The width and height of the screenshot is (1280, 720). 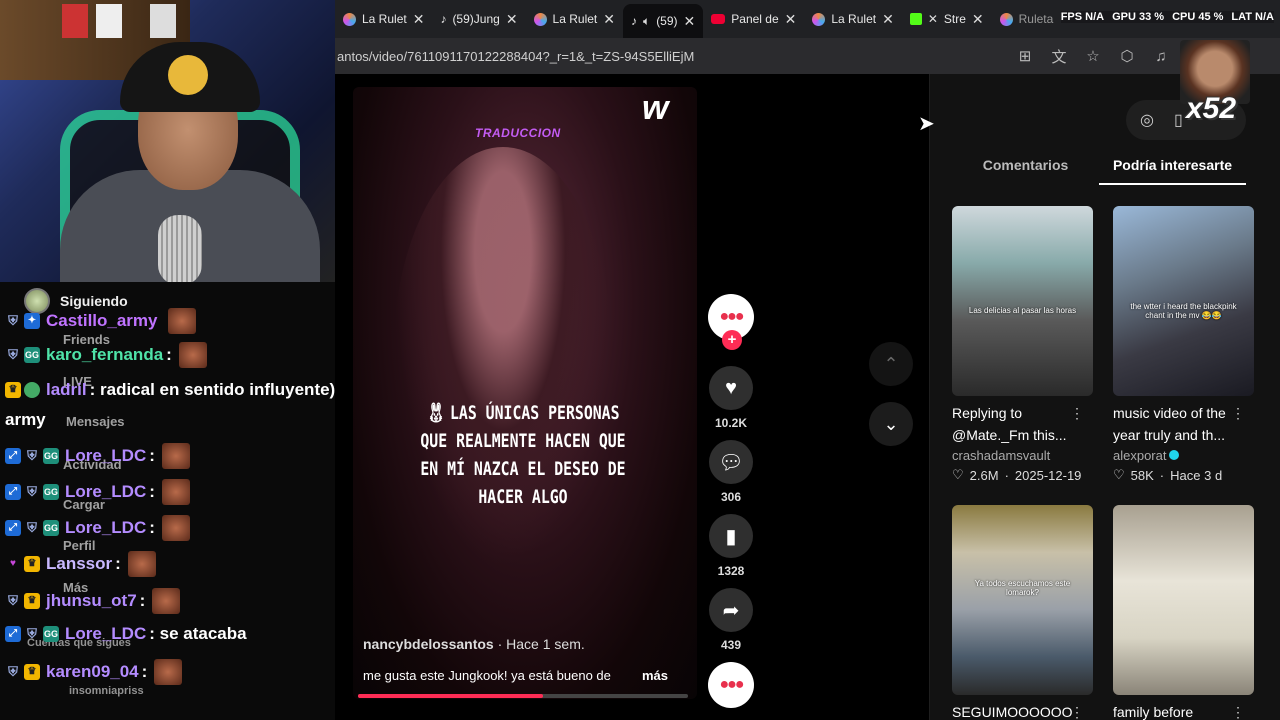 I want to click on chat-username: jhunsu_ot7, so click(x=91, y=601).